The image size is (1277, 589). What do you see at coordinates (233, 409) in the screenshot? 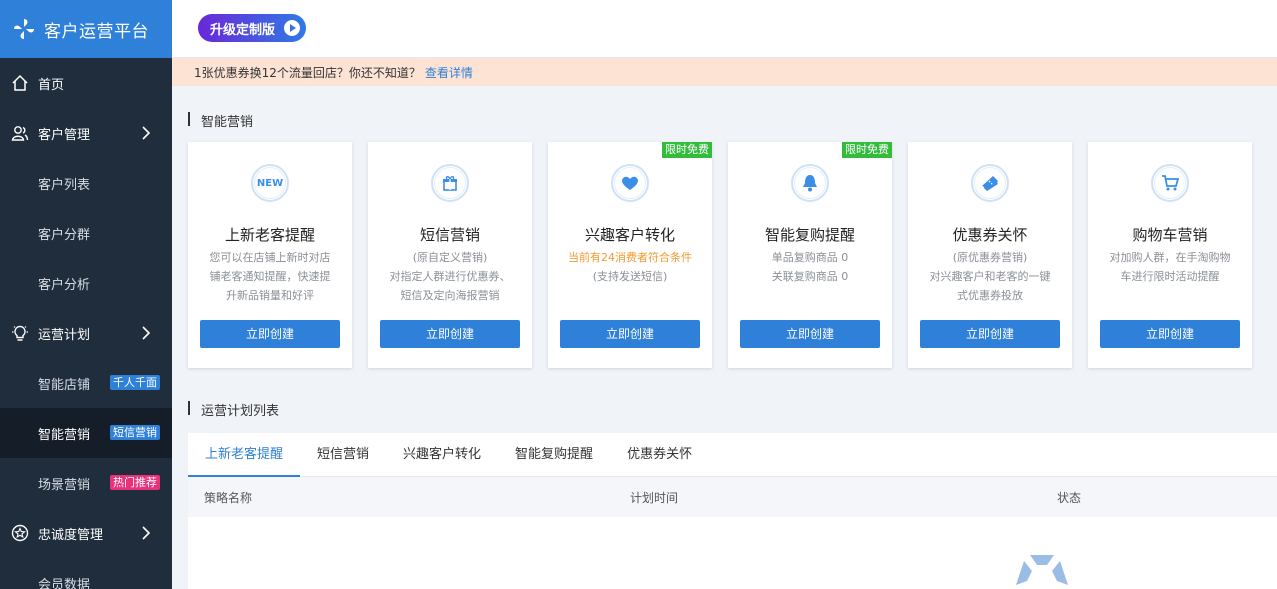
I see `plan-list-section-title: 运营计划列表` at bounding box center [233, 409].